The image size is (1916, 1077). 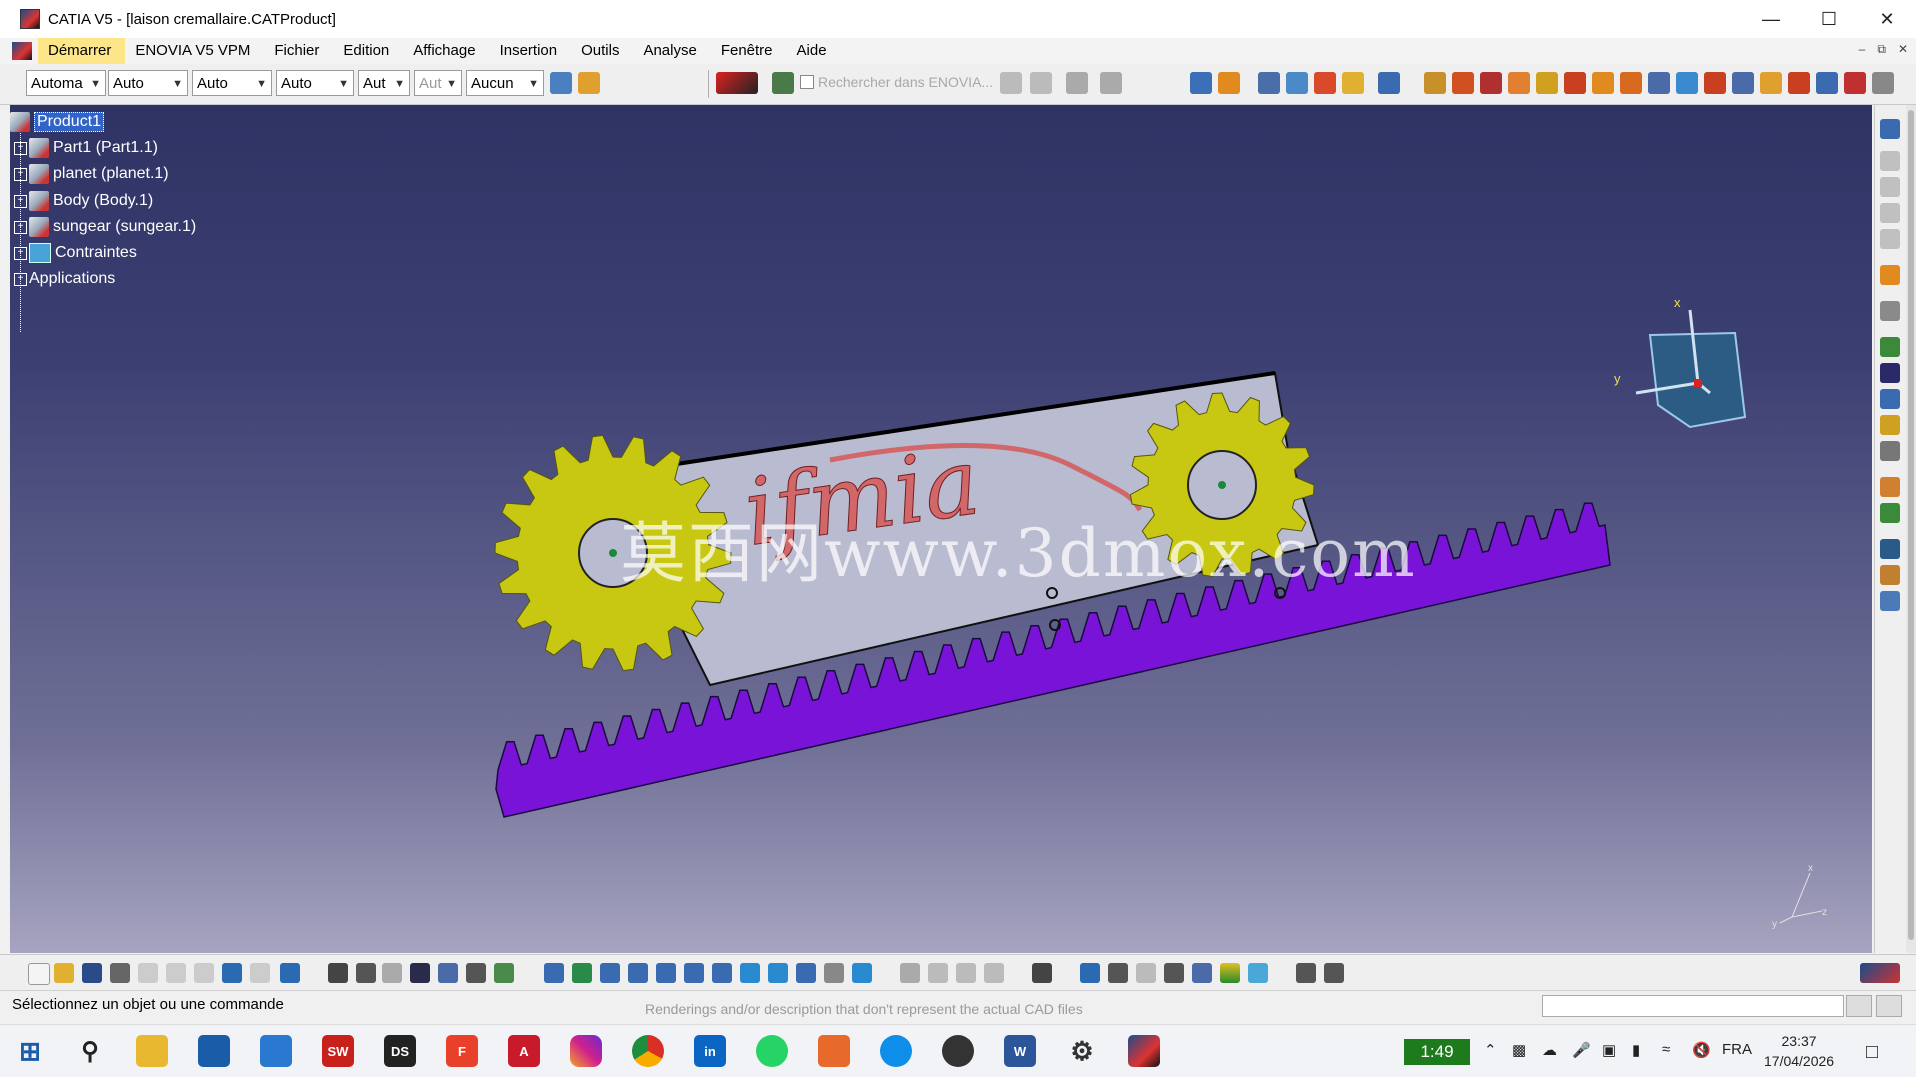 I want to click on tree-item-label: sungear (sungear.1), so click(x=124, y=227).